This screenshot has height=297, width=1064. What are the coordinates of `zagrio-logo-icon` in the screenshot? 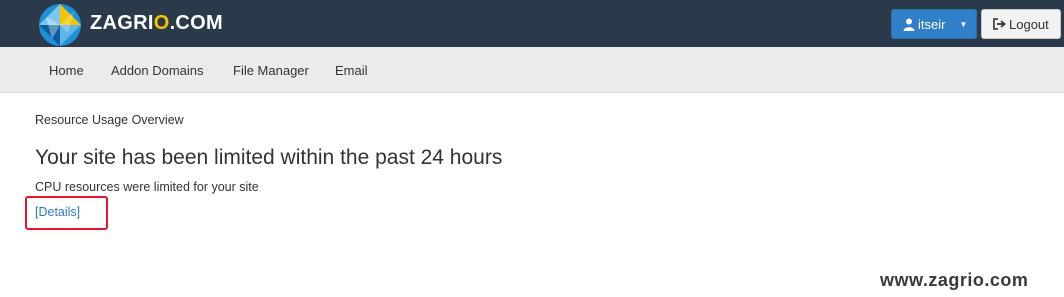 It's located at (60, 25).